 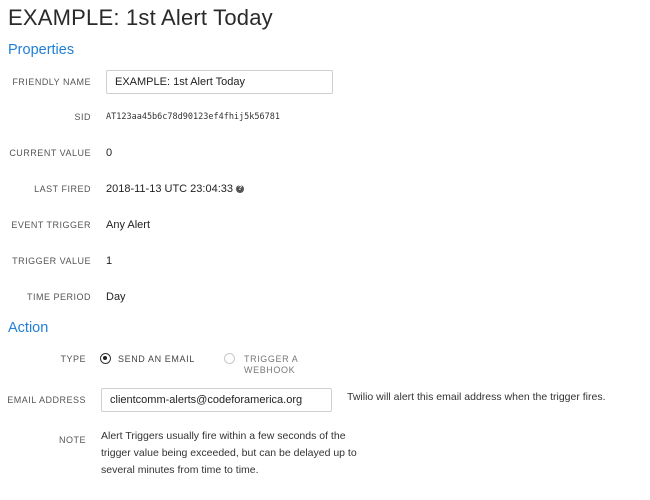 What do you see at coordinates (325, 261) in the screenshot?
I see `trigger-value-row: TRIGGER VALUE 1` at bounding box center [325, 261].